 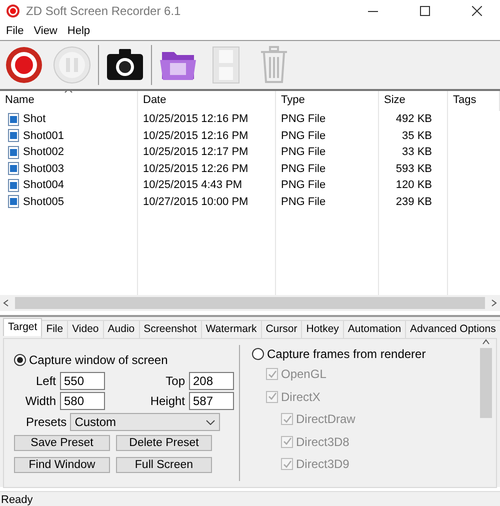 What do you see at coordinates (78, 31) in the screenshot?
I see `menu-item: Help` at bounding box center [78, 31].